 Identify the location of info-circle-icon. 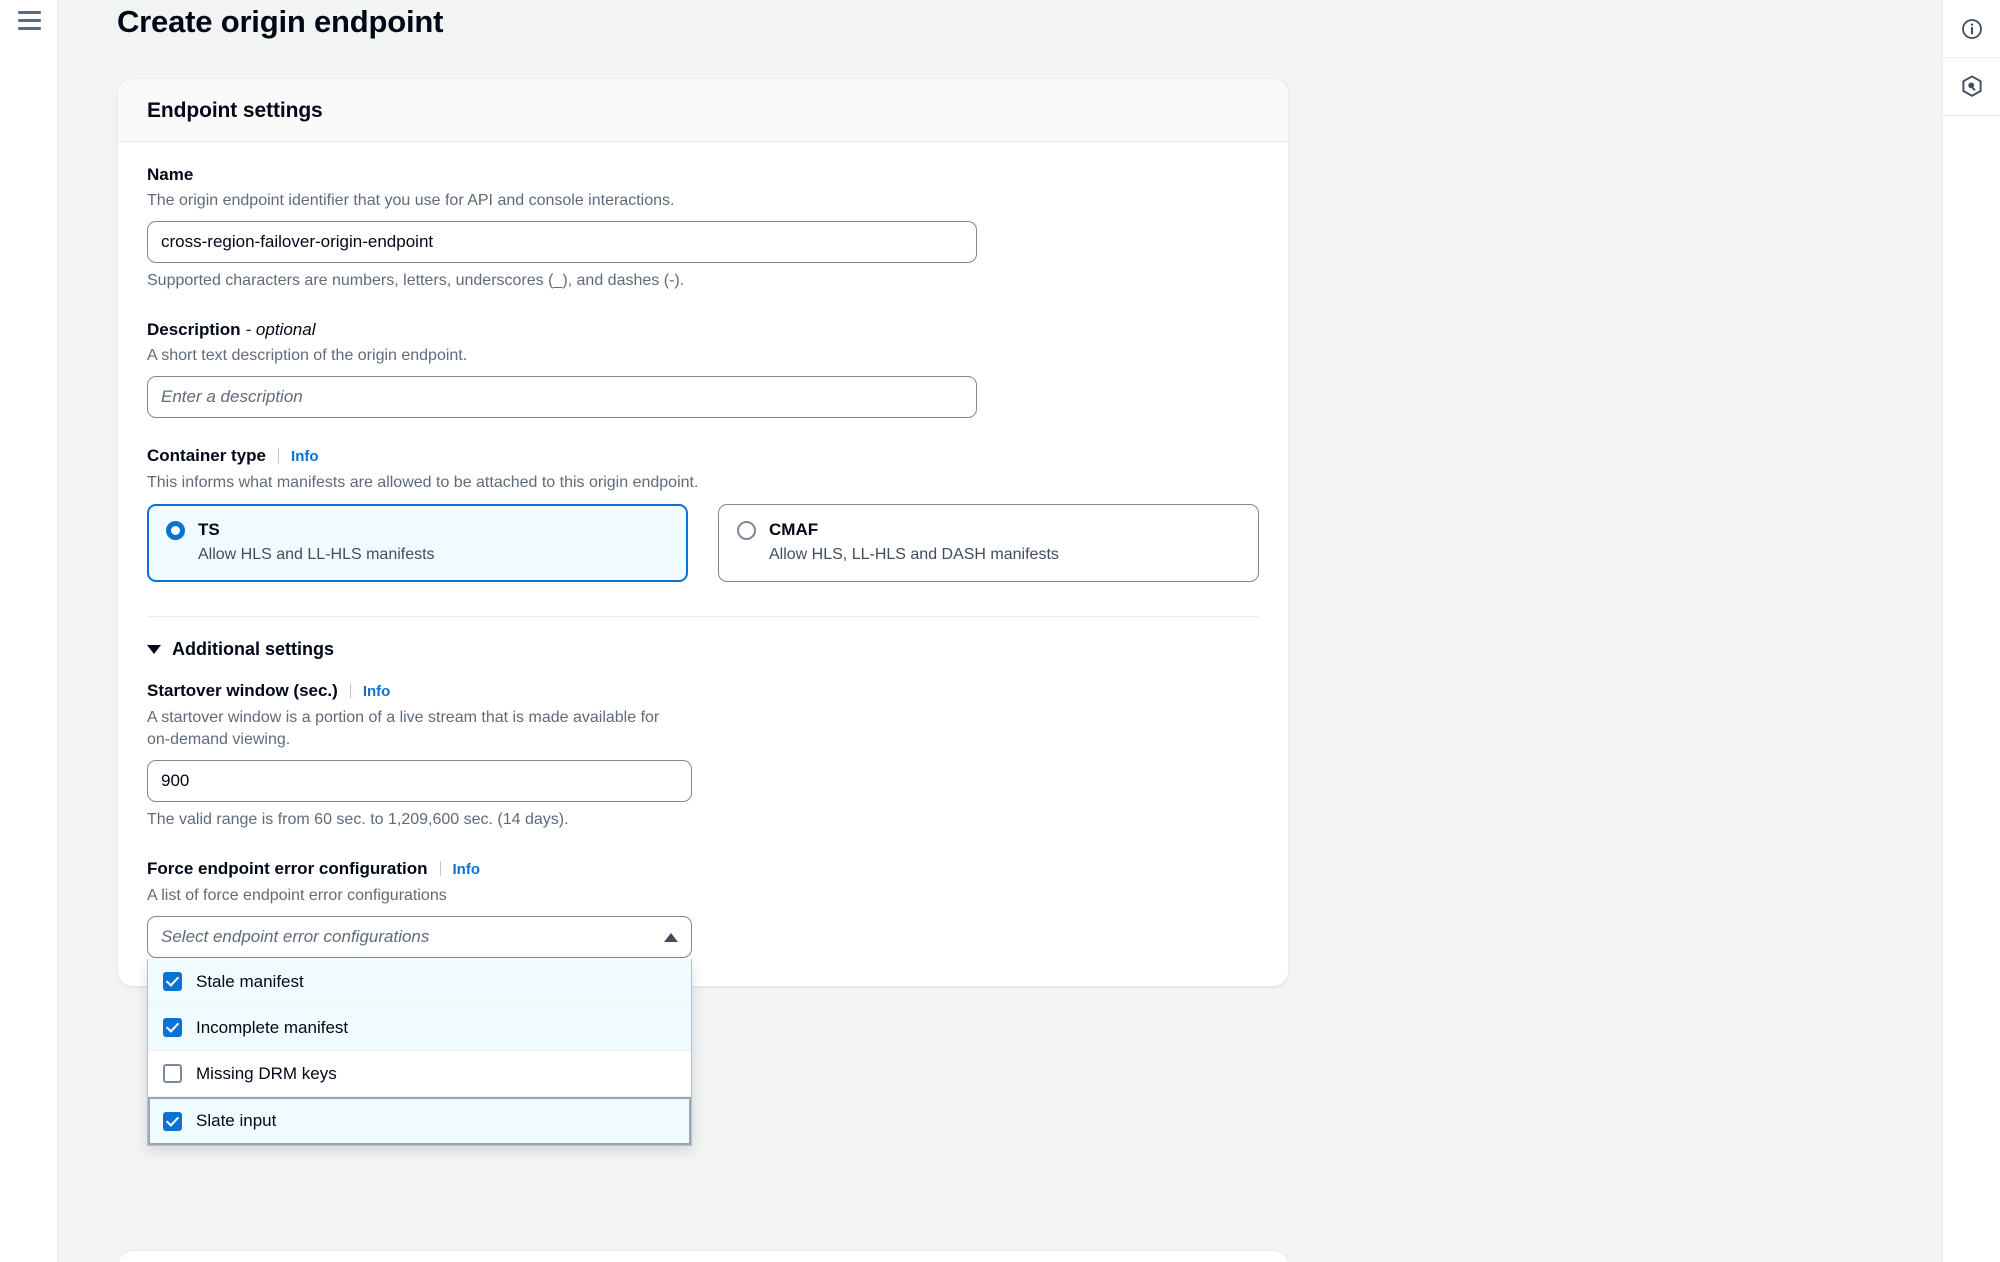
(1972, 29).